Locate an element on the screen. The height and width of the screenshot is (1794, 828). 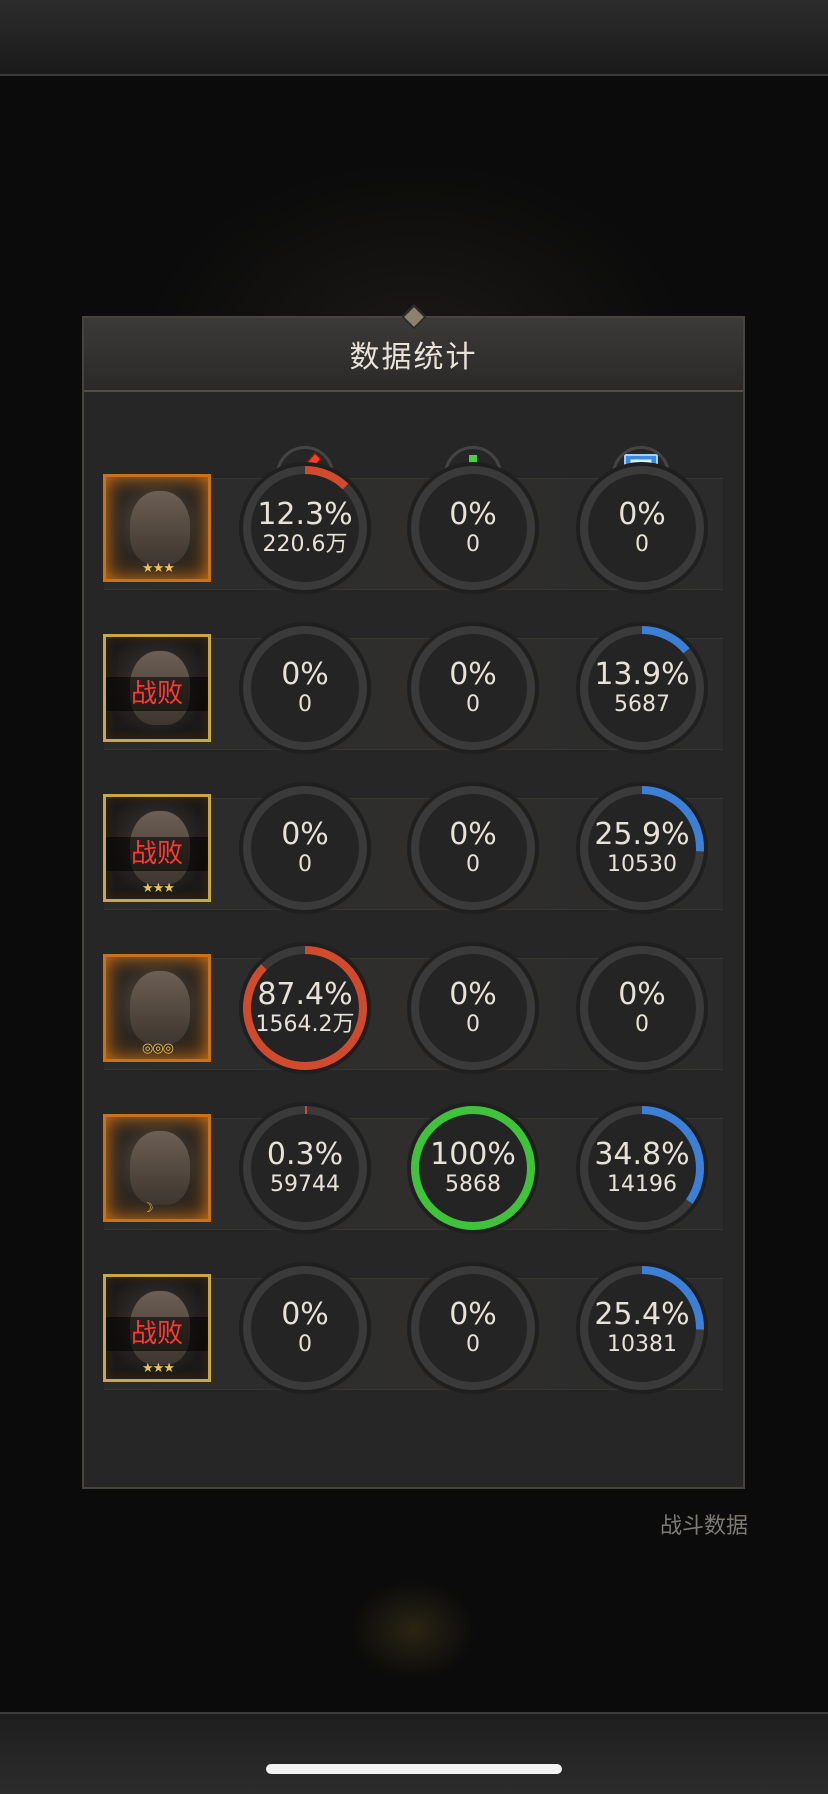
stat-value: 10530 is located at coordinates (642, 864).